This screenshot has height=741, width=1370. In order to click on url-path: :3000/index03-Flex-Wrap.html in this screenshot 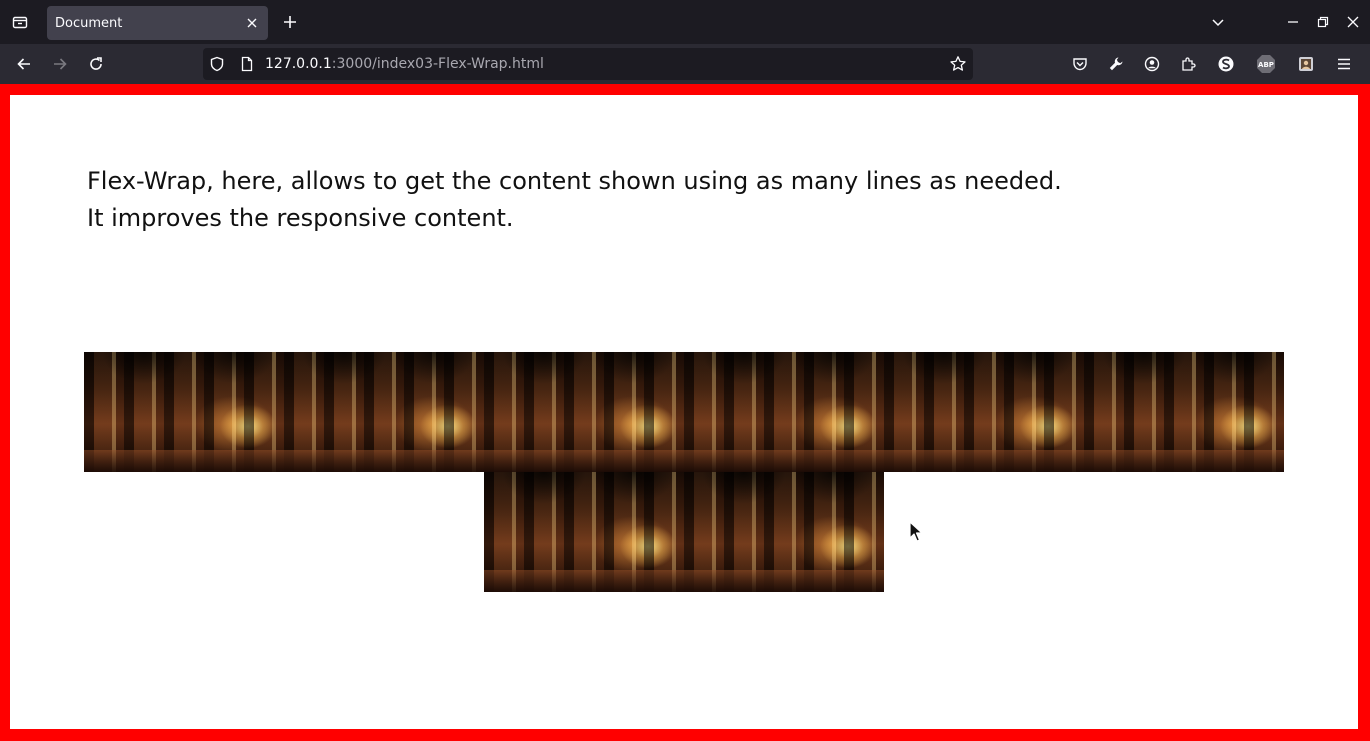, I will do `click(437, 64)`.